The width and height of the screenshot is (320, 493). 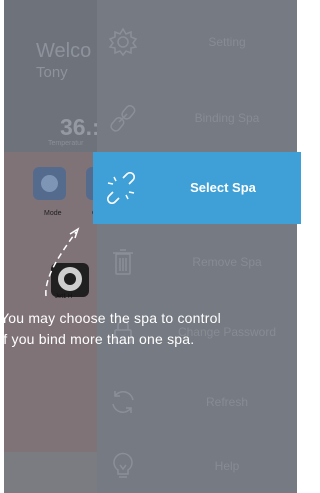 I want to click on menu-label: Setting, so click(x=227, y=42).